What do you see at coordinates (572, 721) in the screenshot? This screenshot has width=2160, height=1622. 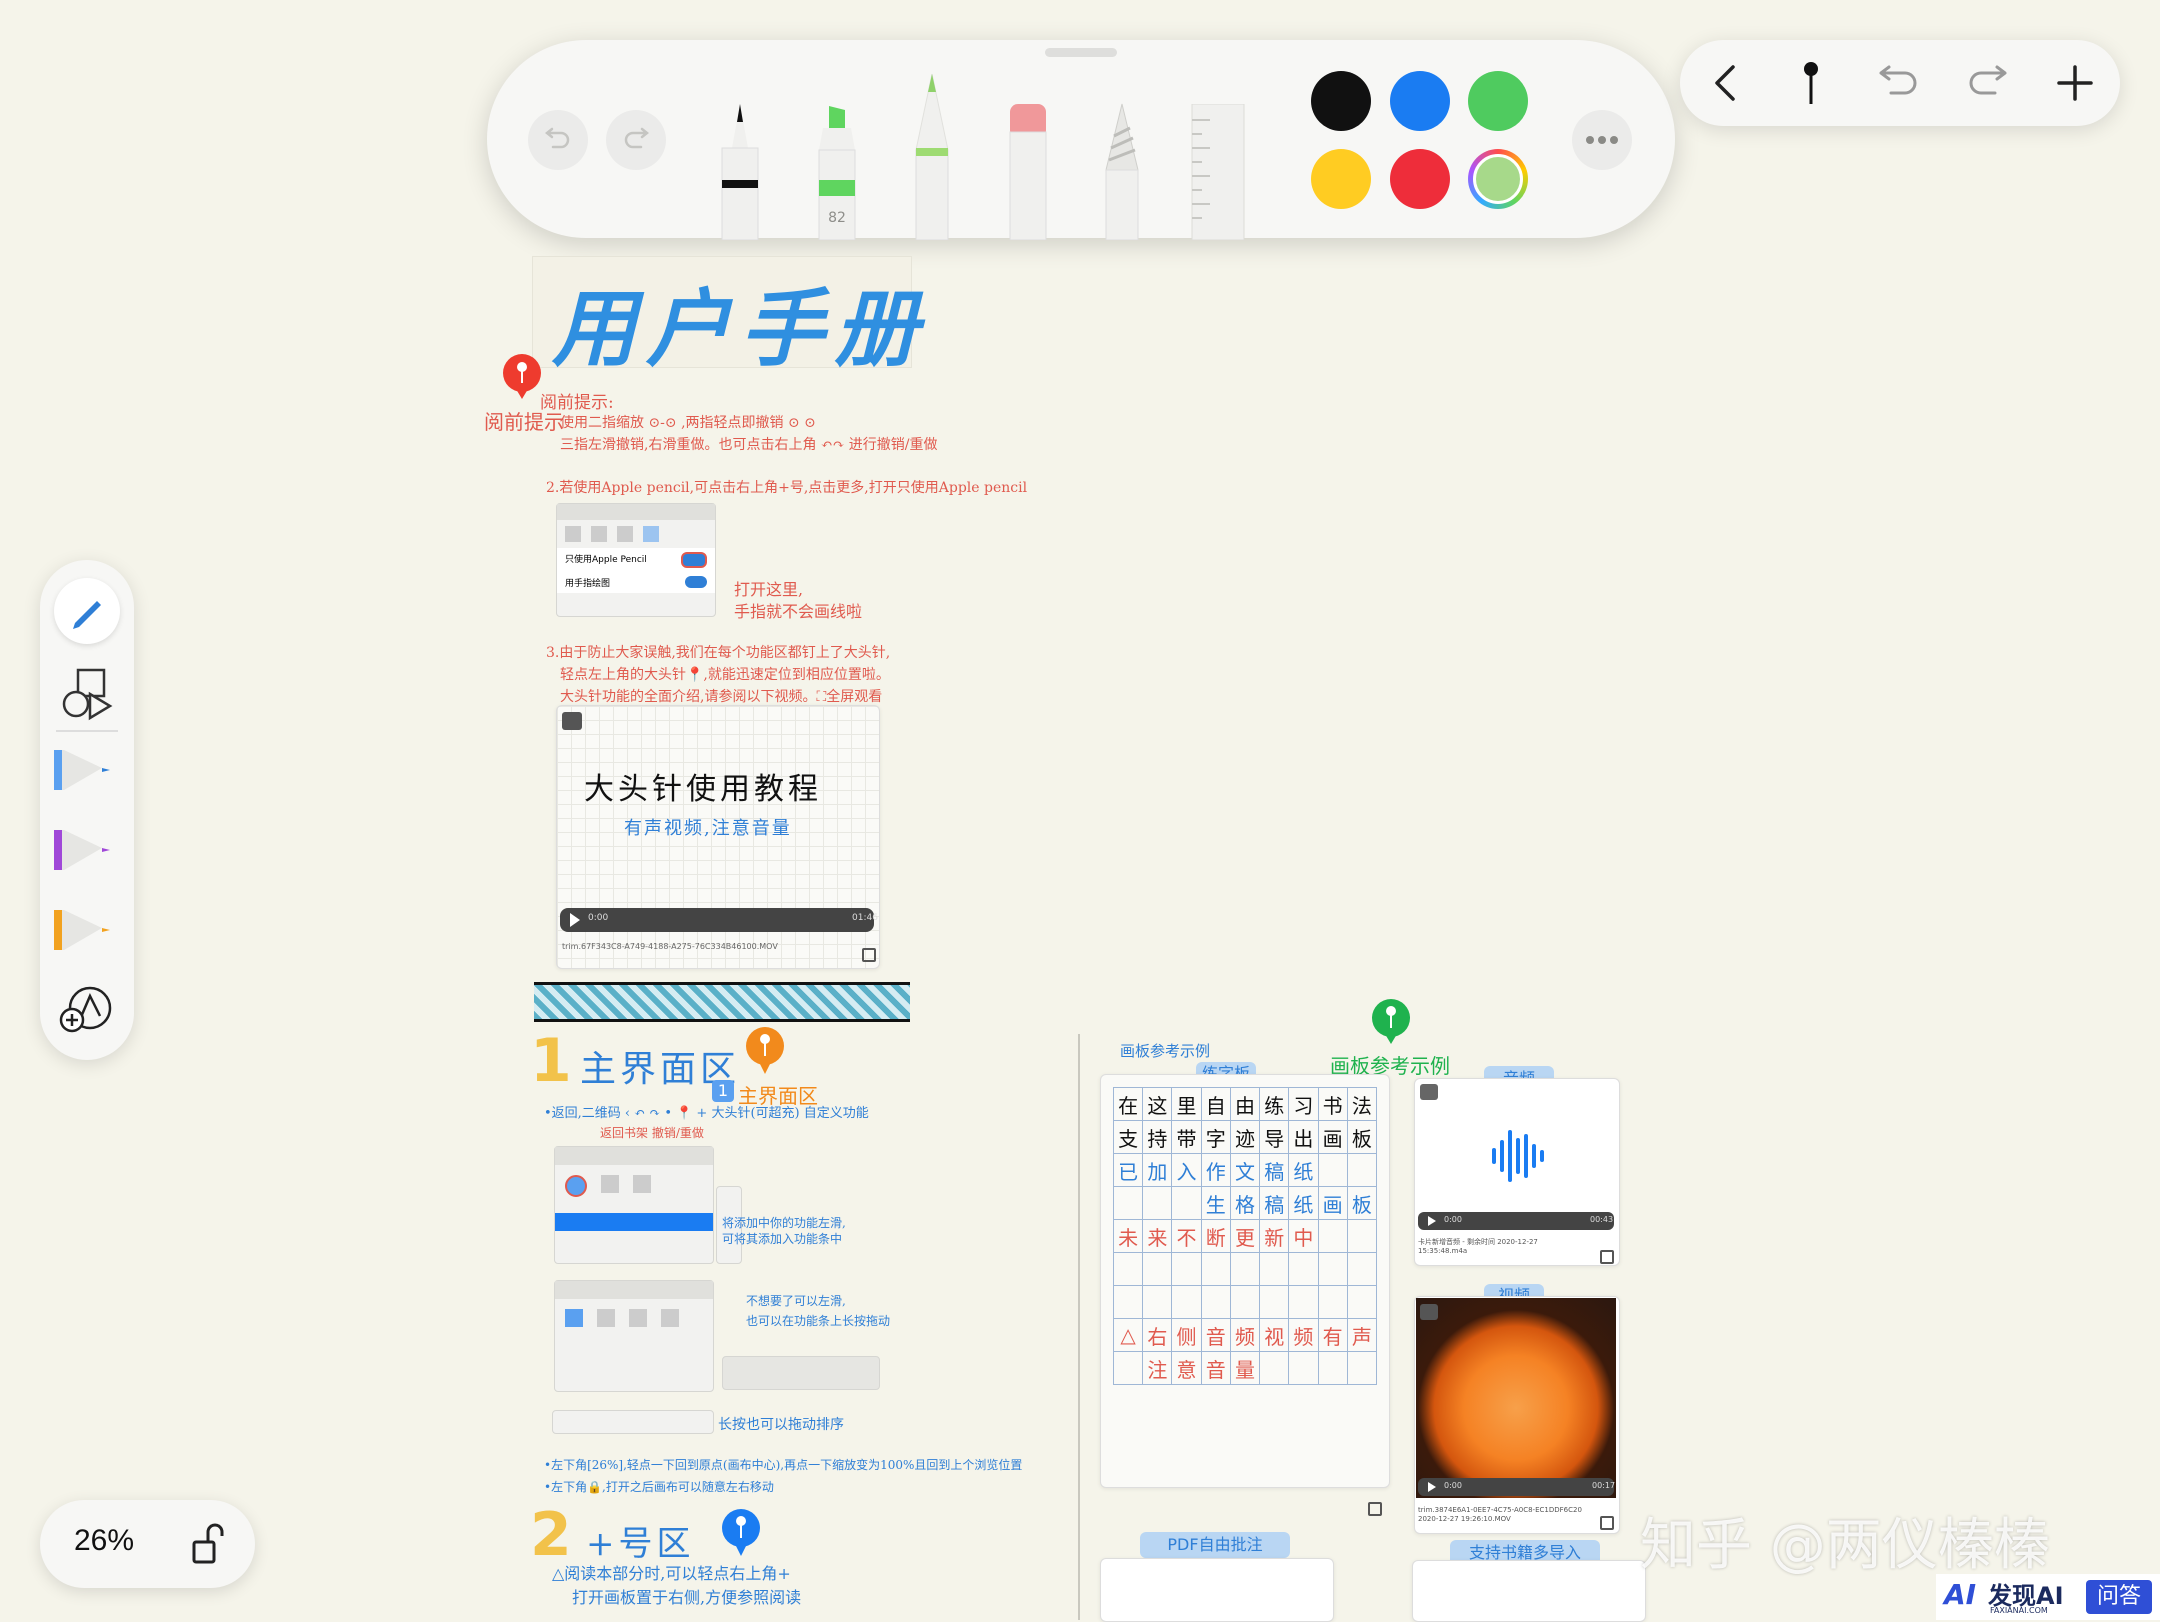 I see `fullscreen-icon` at bounding box center [572, 721].